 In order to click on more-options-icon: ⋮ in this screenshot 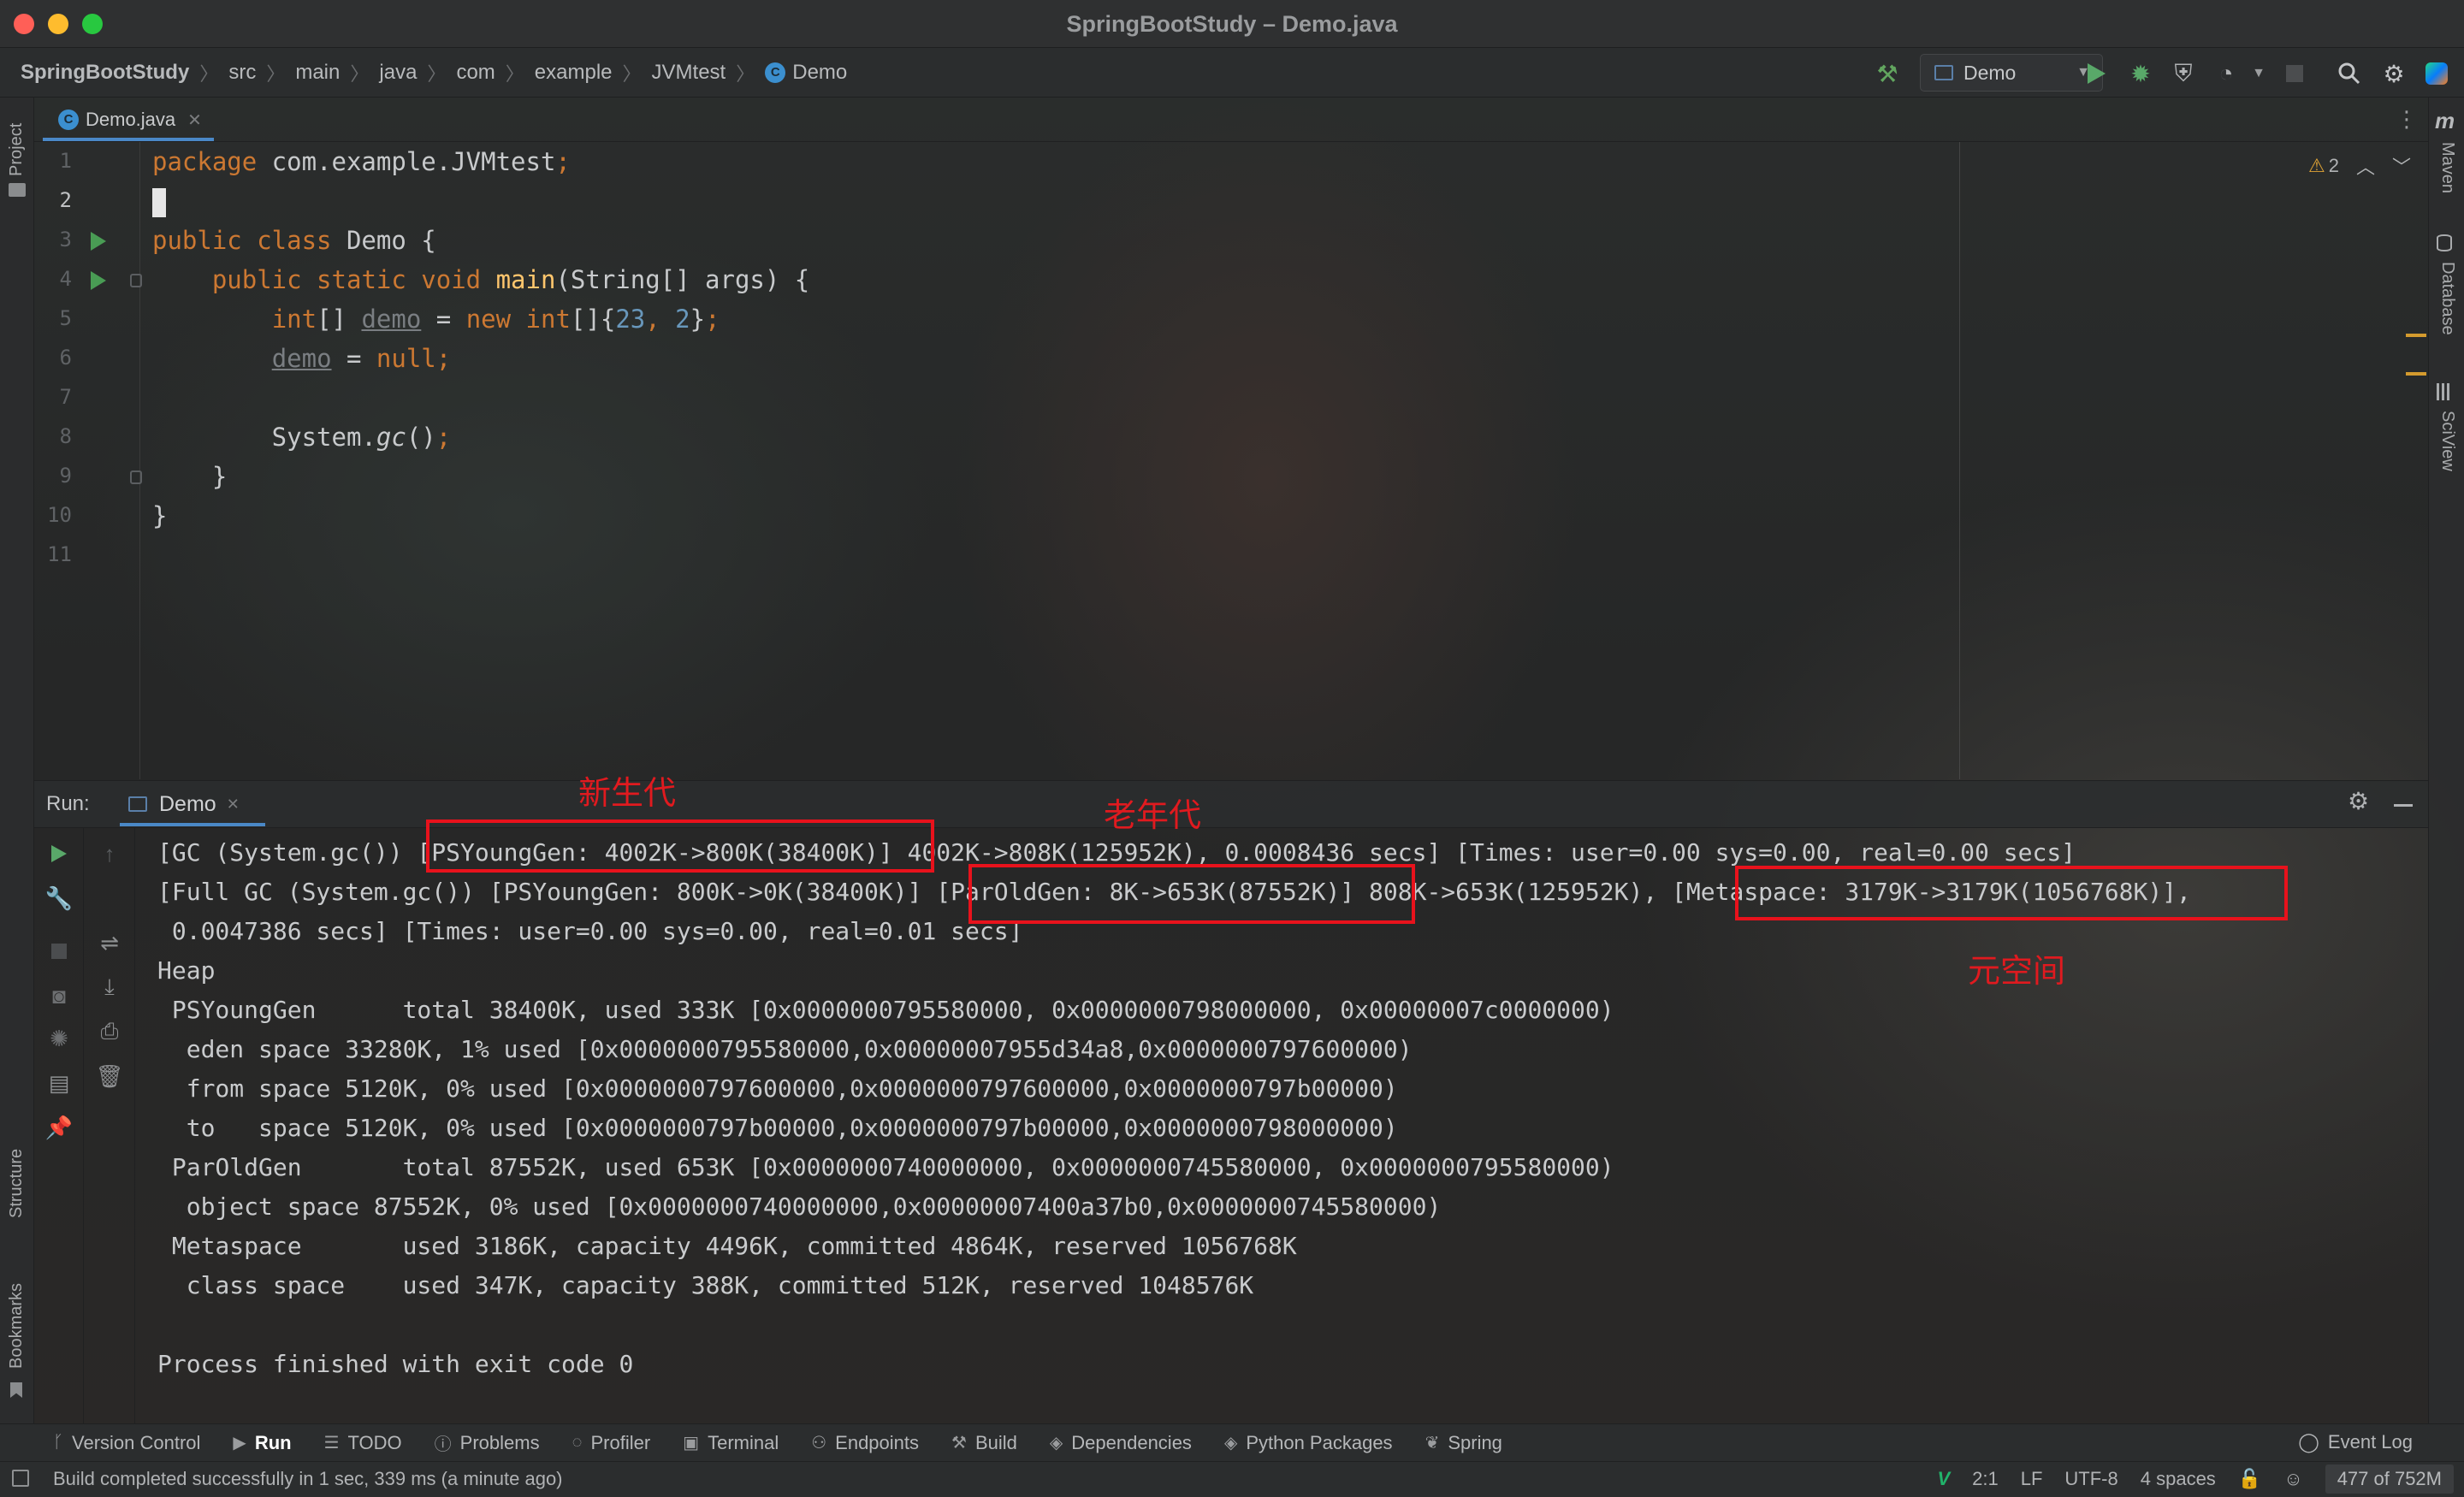, I will do `click(2407, 119)`.